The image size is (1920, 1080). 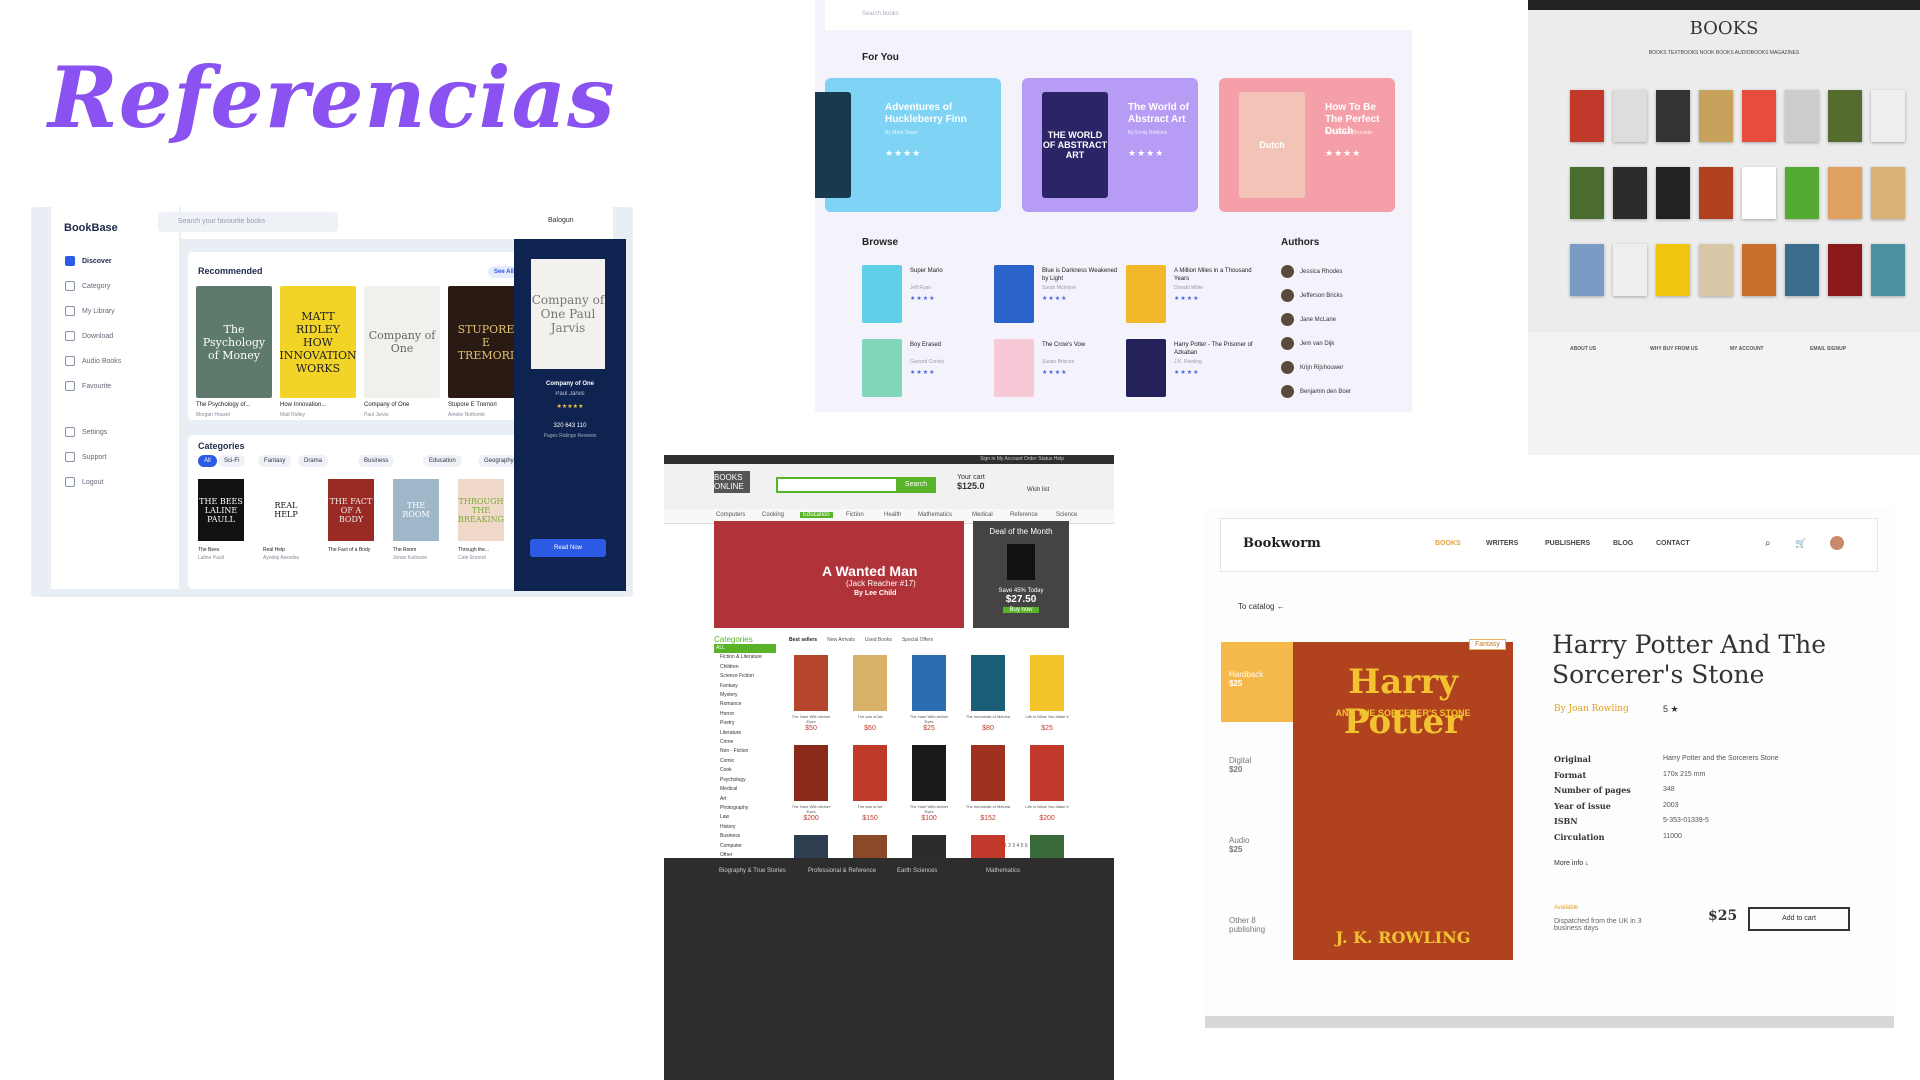 What do you see at coordinates (248, 222) in the screenshot?
I see `search-input: Search your favourite books` at bounding box center [248, 222].